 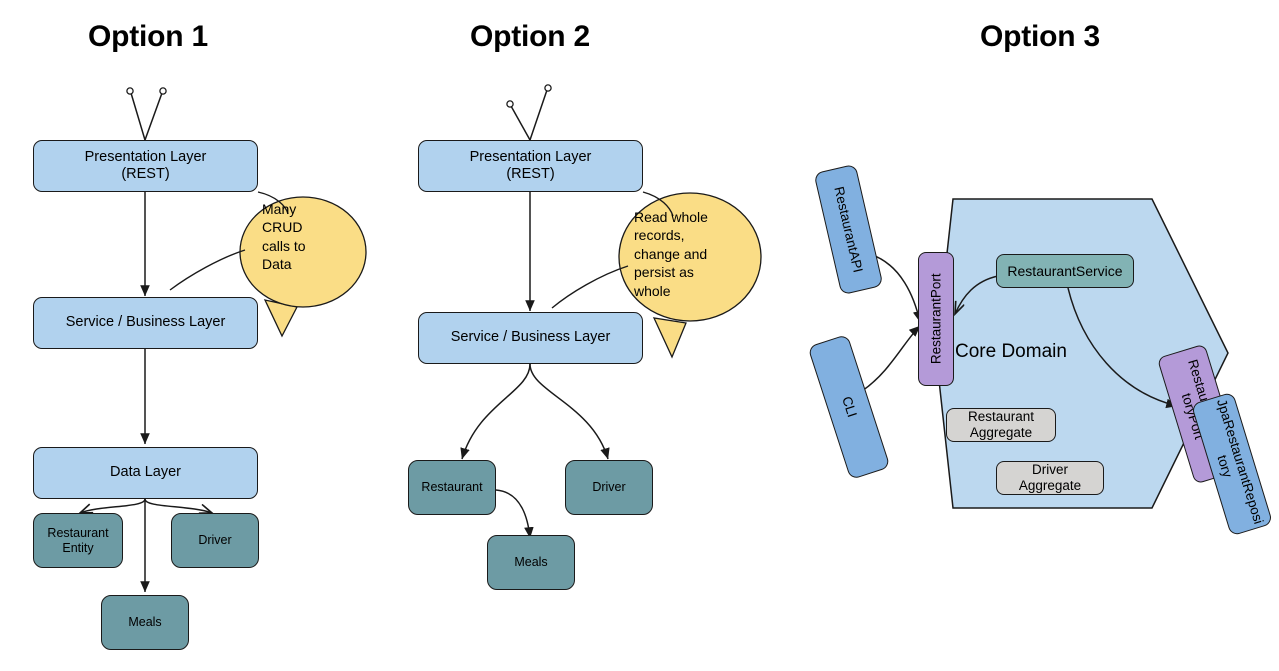 What do you see at coordinates (609, 487) in the screenshot?
I see `option2-driver-entity: Driver` at bounding box center [609, 487].